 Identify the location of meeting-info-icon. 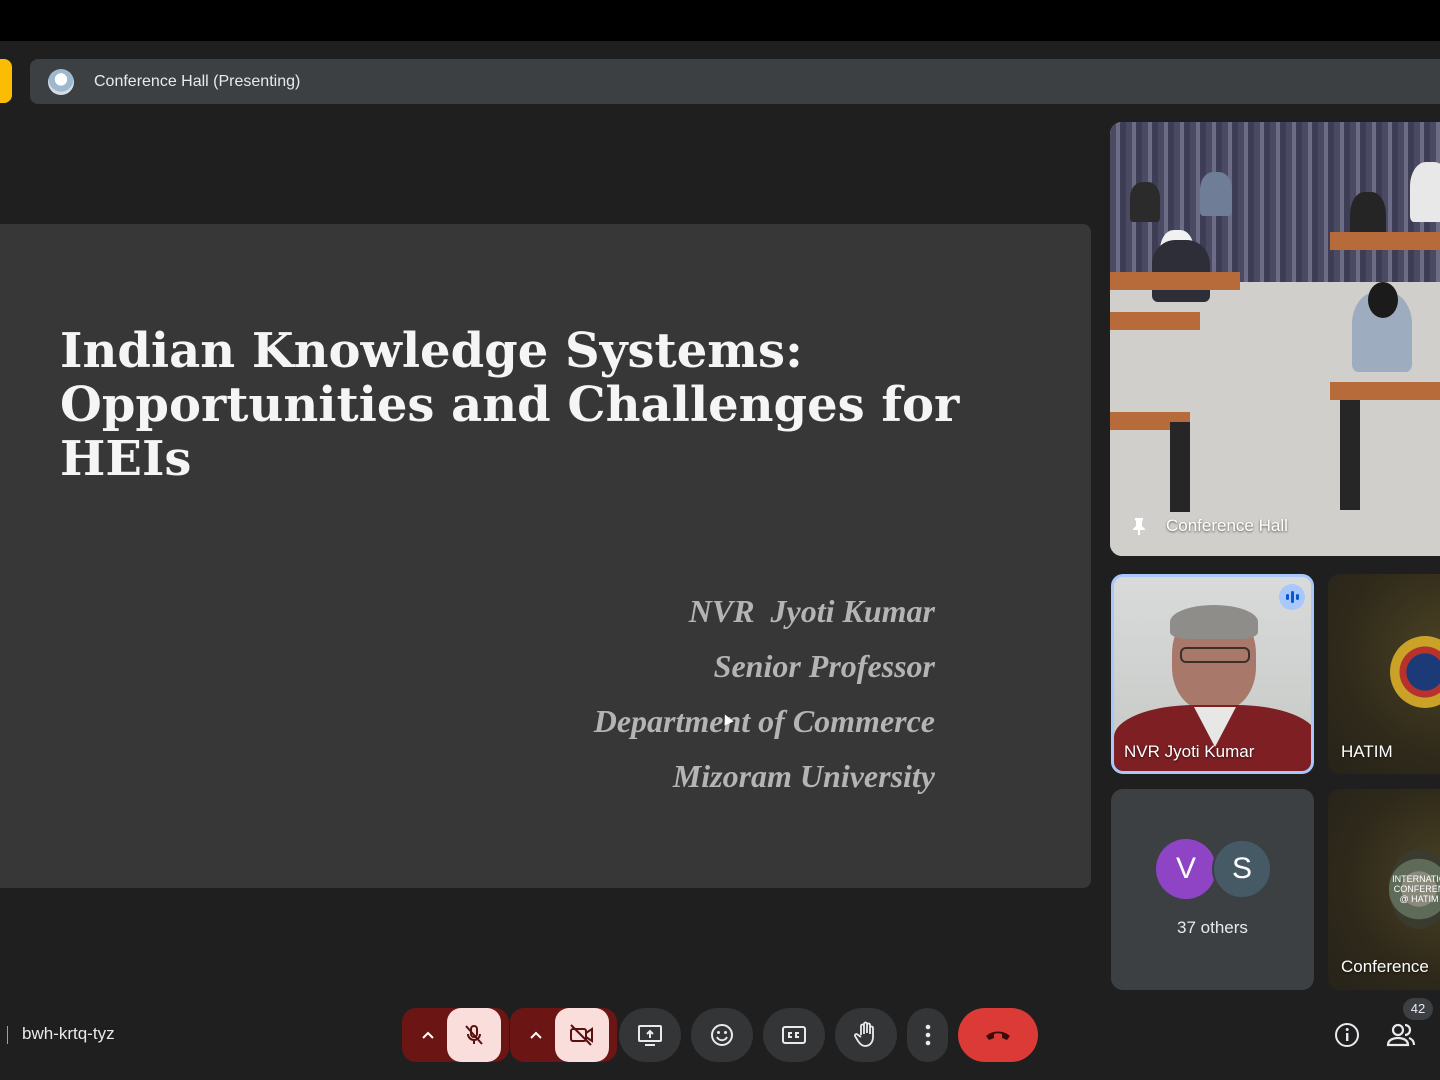
(1347, 1035).